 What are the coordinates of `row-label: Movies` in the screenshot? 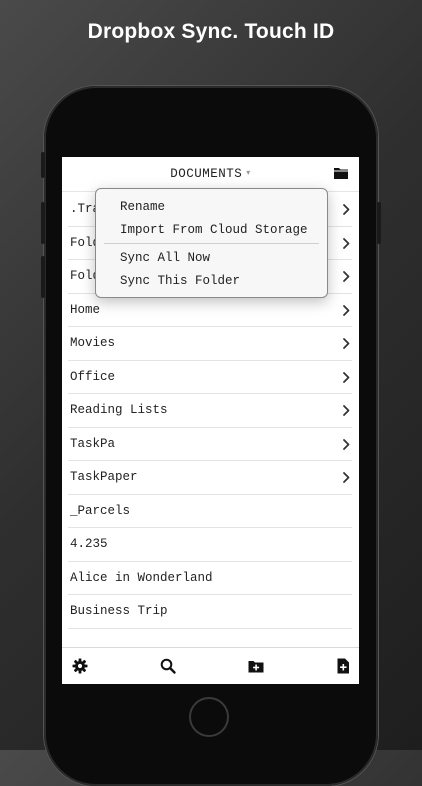 It's located at (93, 343).